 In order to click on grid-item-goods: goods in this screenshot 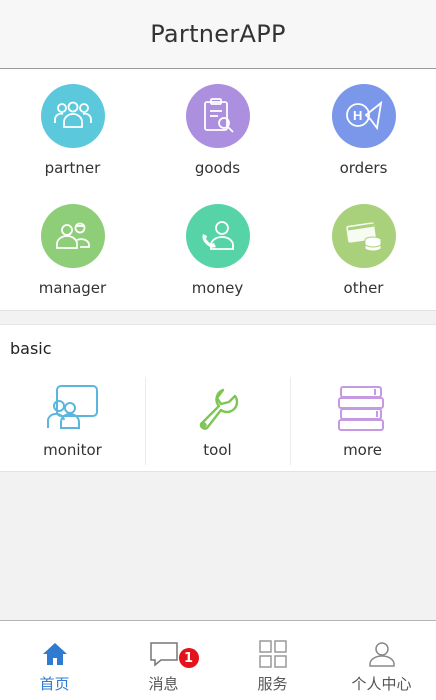, I will do `click(217, 129)`.